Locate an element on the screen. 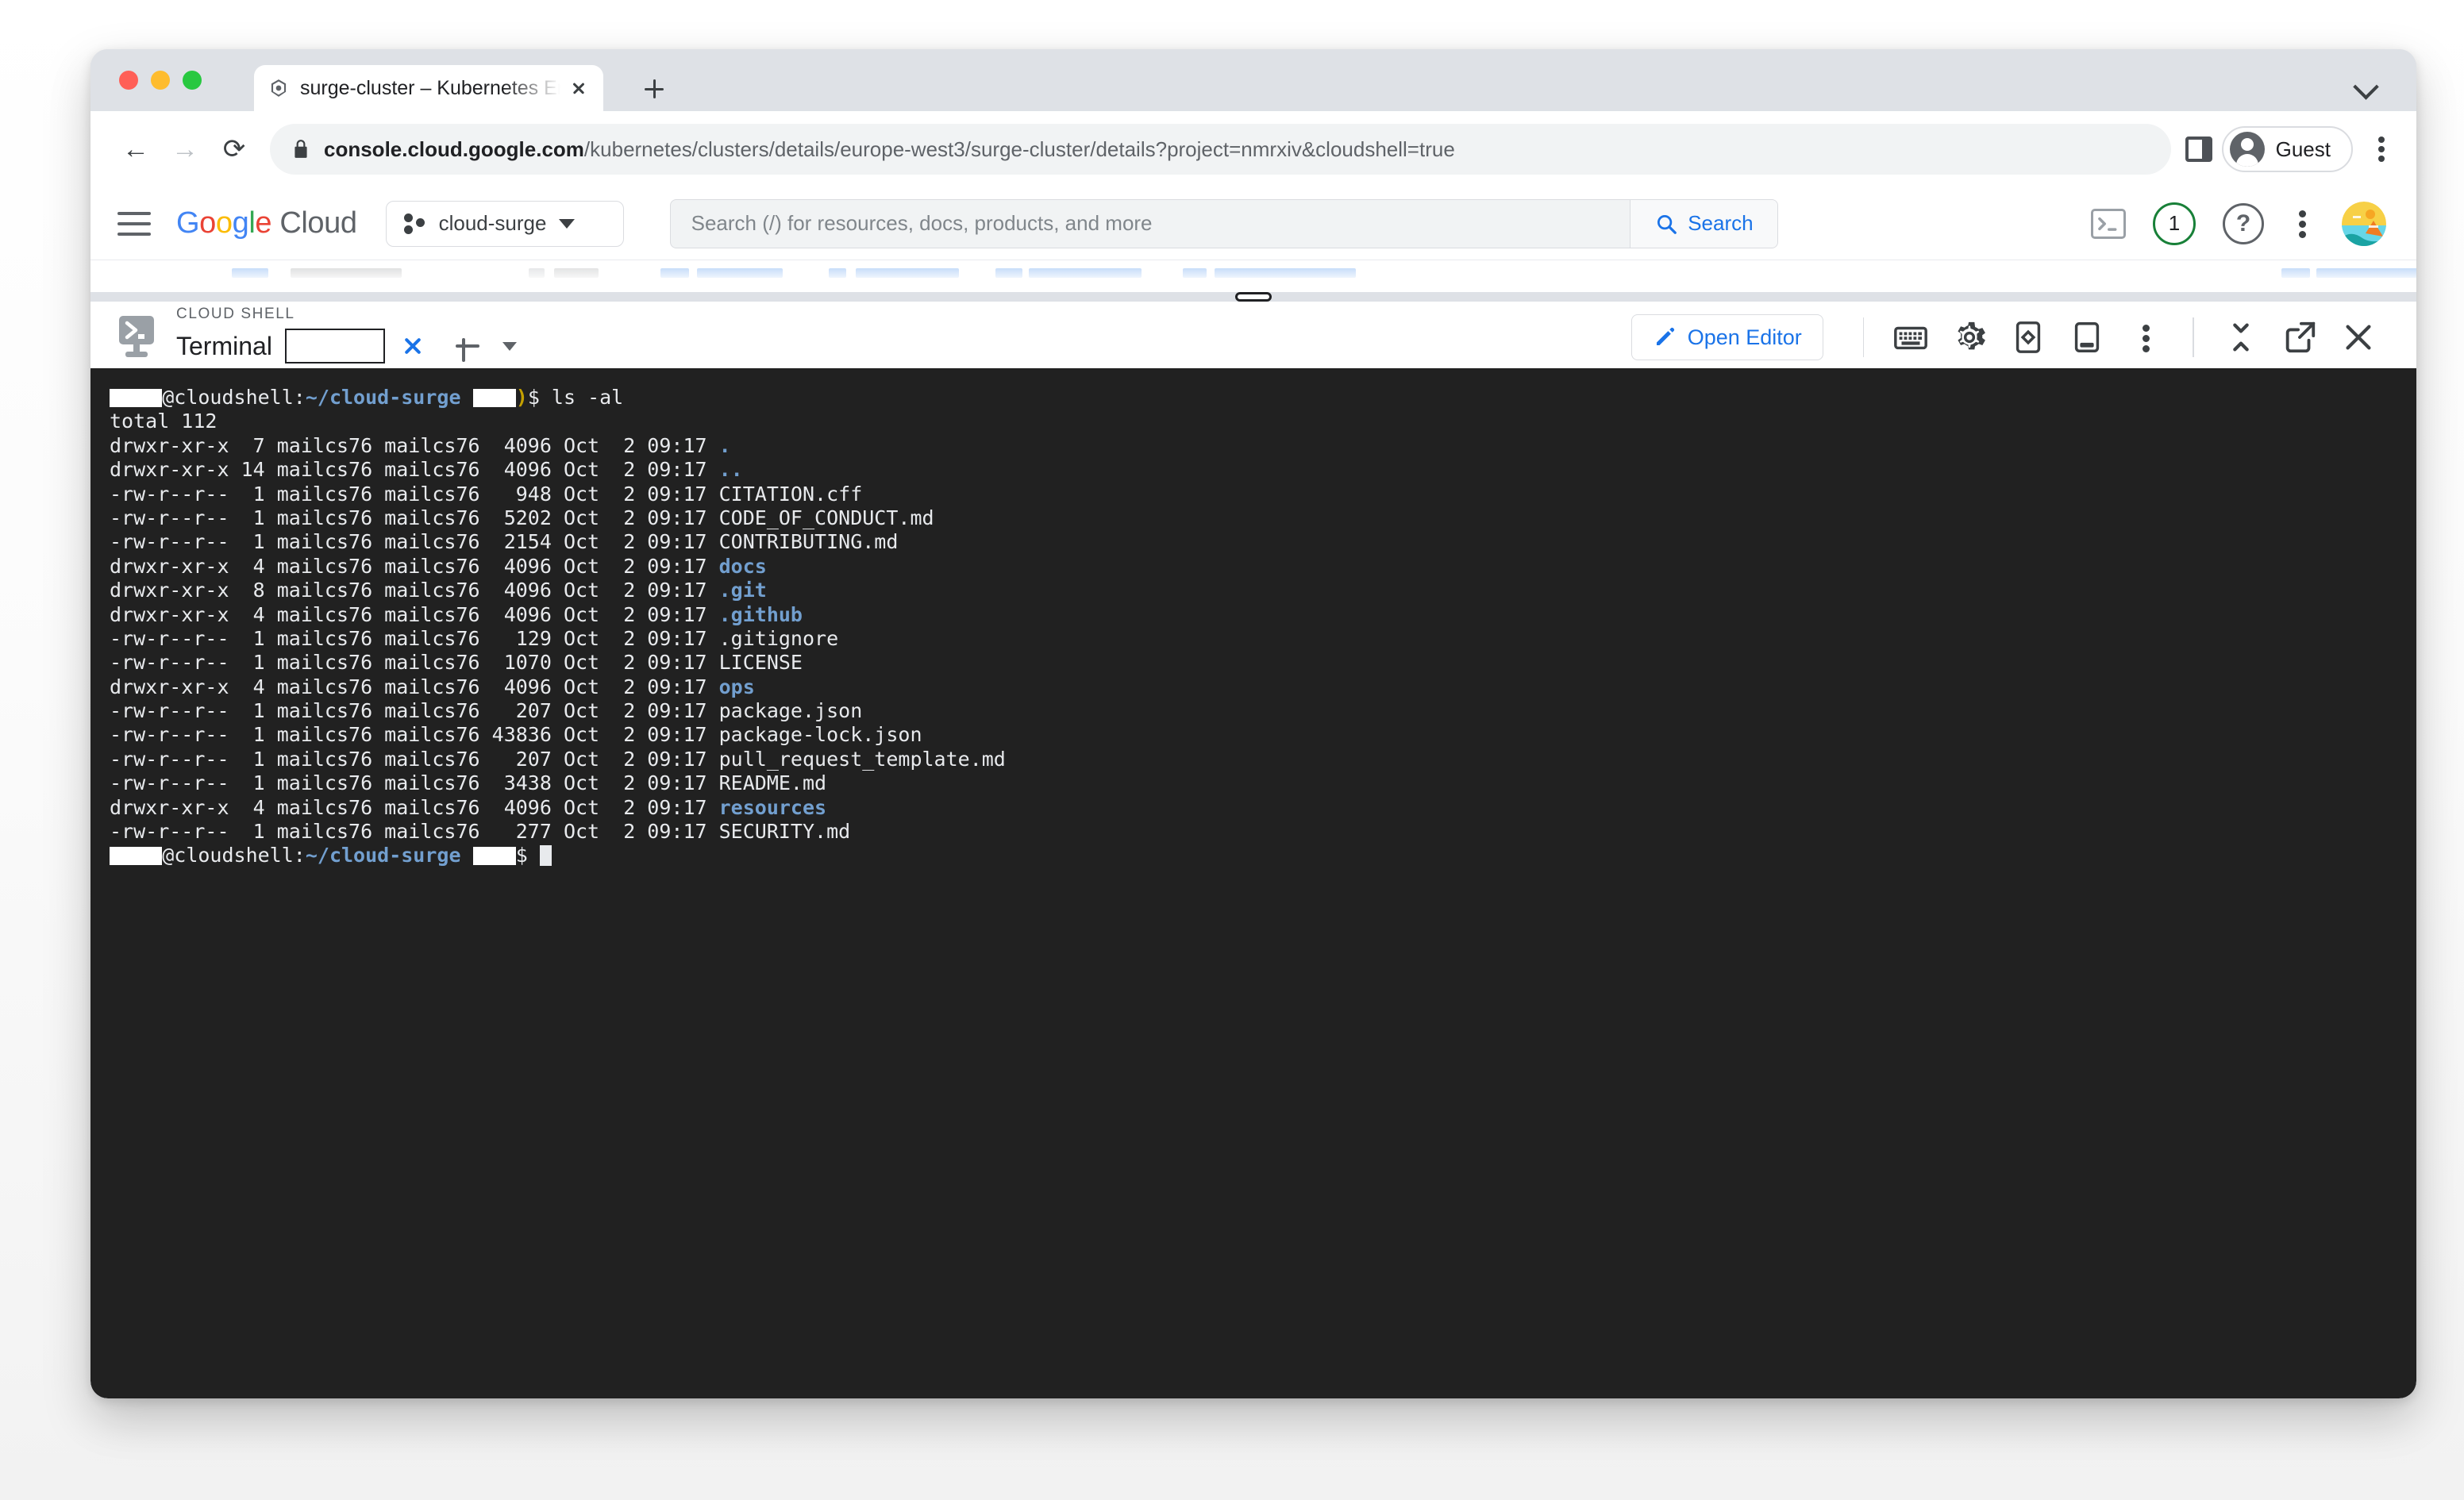 Image resolution: width=2464 pixels, height=1500 pixels. search-button: Search is located at coordinates (1703, 223).